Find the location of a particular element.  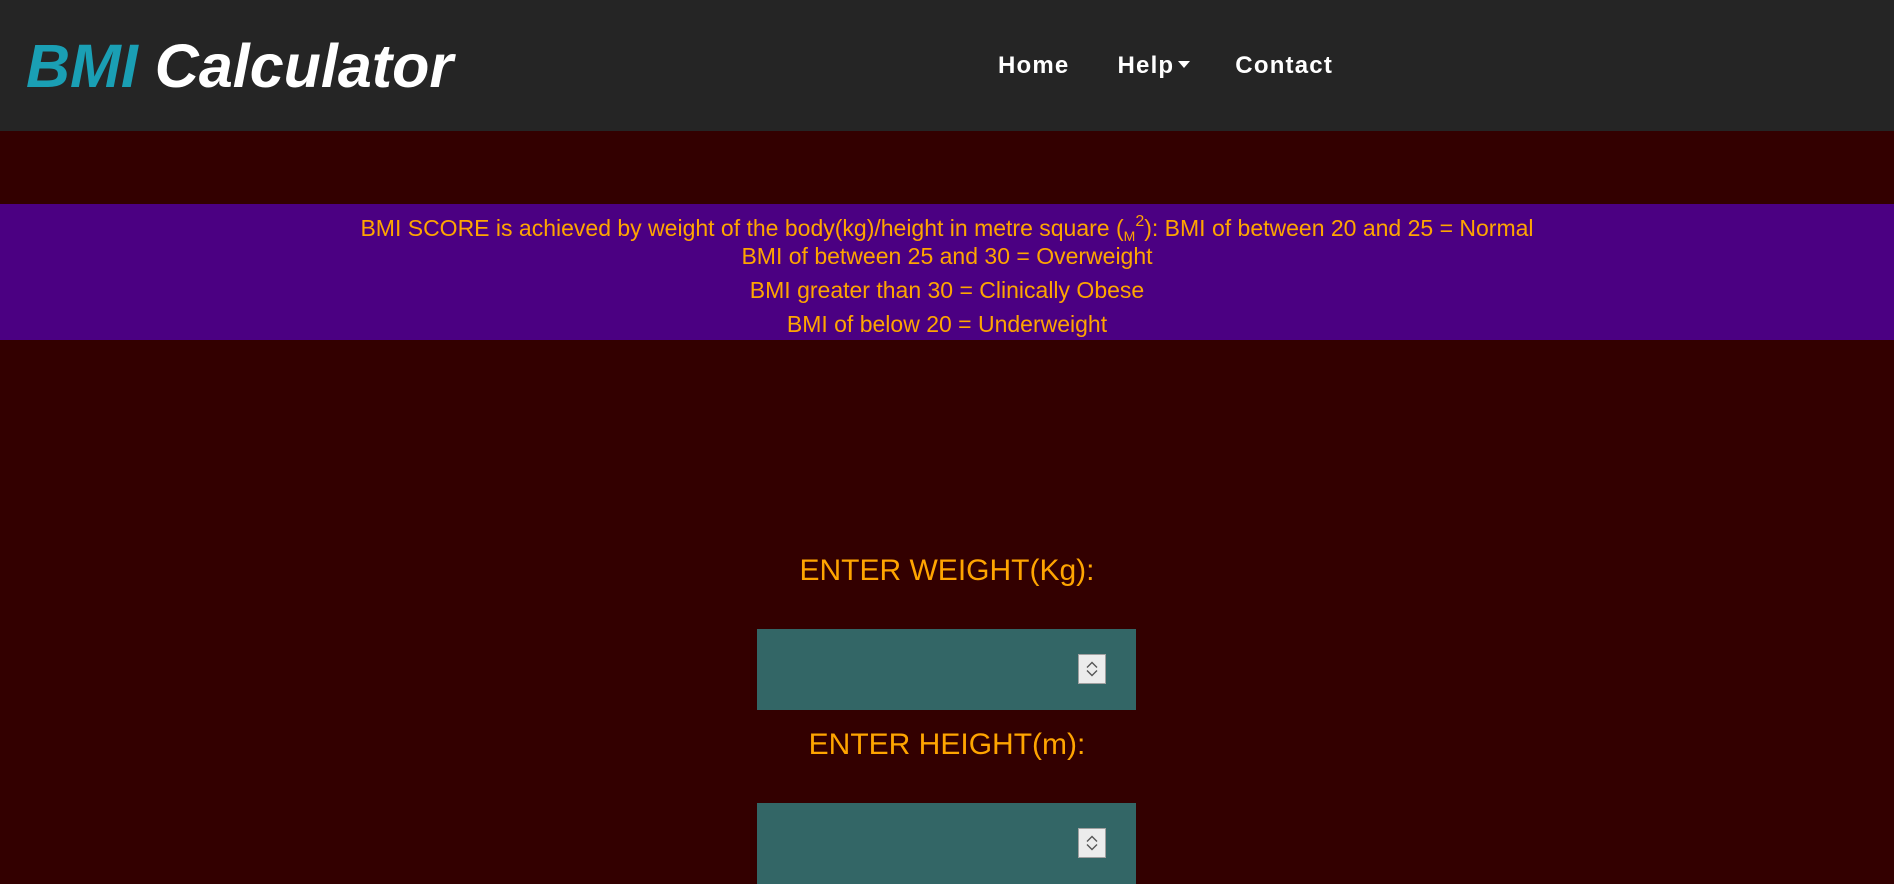

squared-superscript: 2 is located at coordinates (1140, 221).